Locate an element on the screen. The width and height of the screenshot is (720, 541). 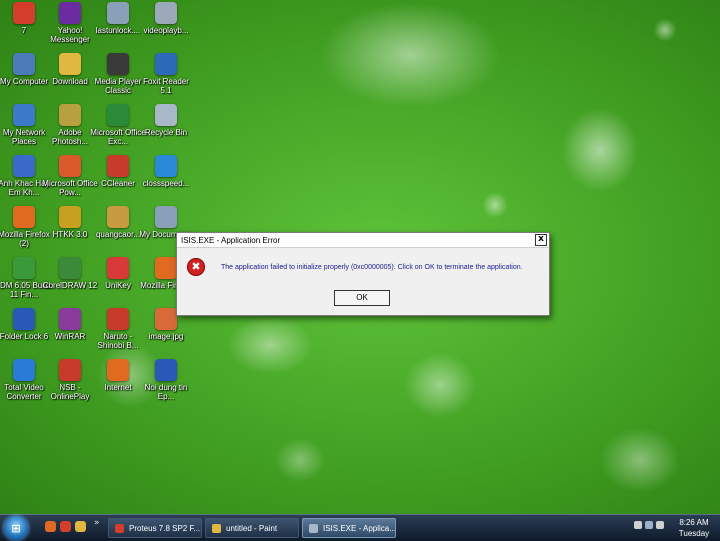
start-button: ⊞ is located at coordinates (16, 528).